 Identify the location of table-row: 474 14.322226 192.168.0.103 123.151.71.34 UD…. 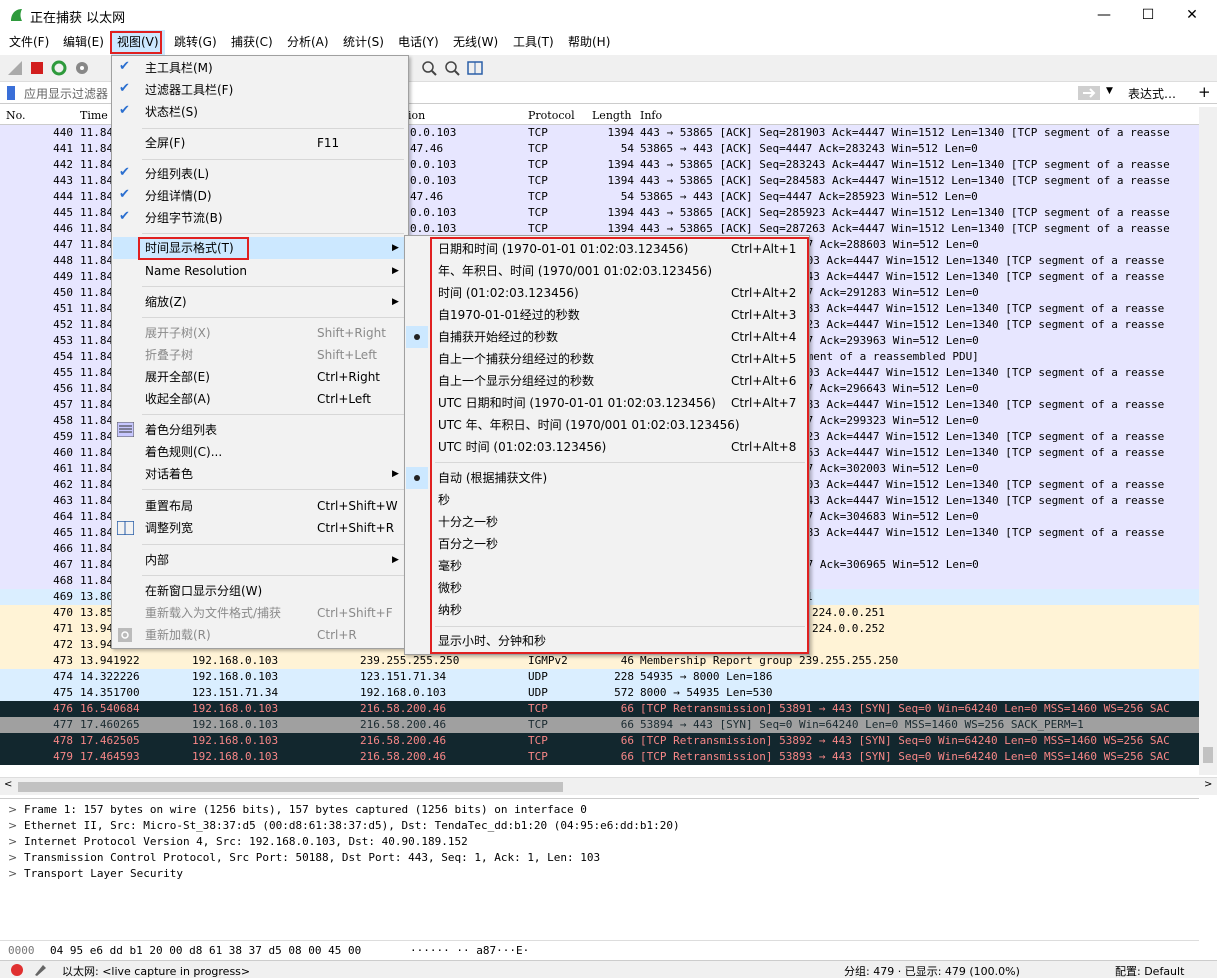
(599, 677).